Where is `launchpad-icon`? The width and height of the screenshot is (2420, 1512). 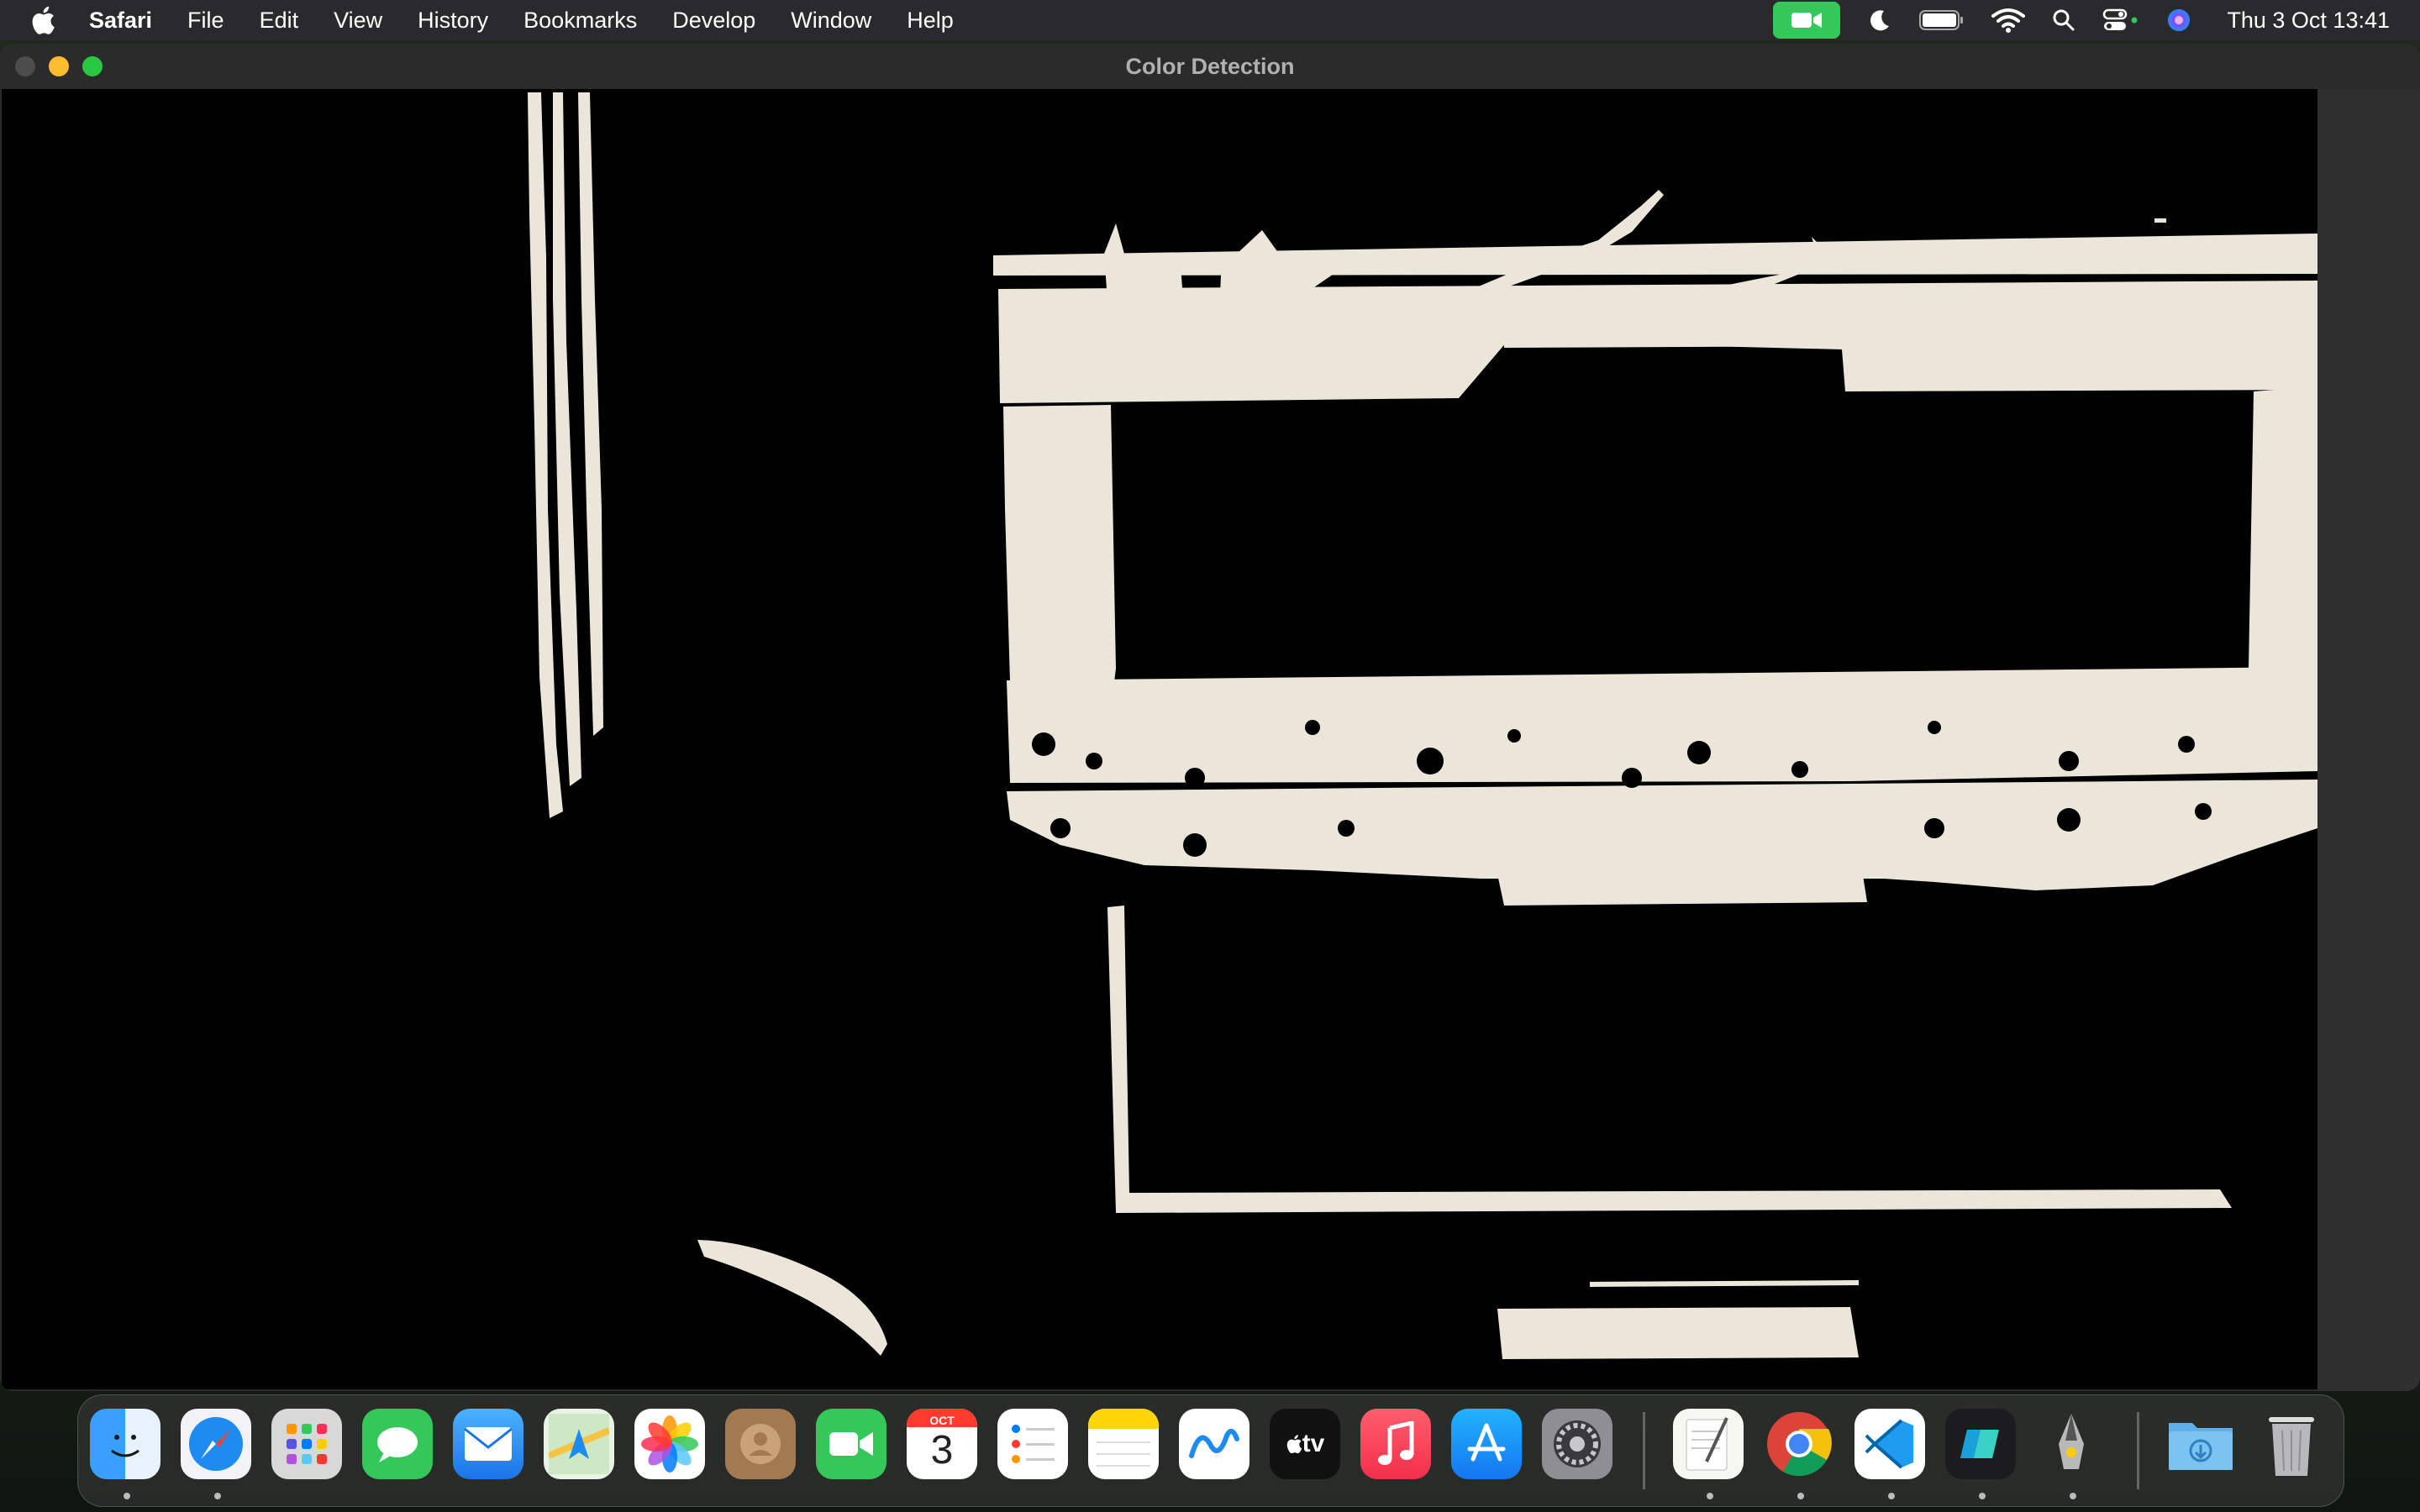
launchpad-icon is located at coordinates (306, 1444).